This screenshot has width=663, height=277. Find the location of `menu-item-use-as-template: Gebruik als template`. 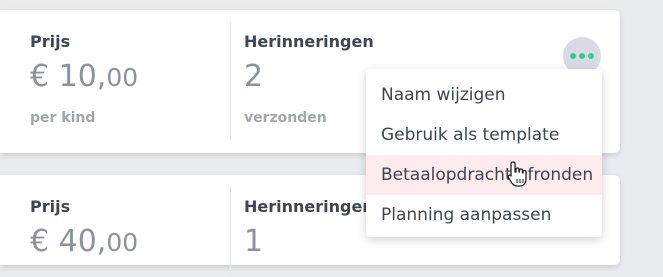

menu-item-use-as-template: Gebruik als template is located at coordinates (484, 135).